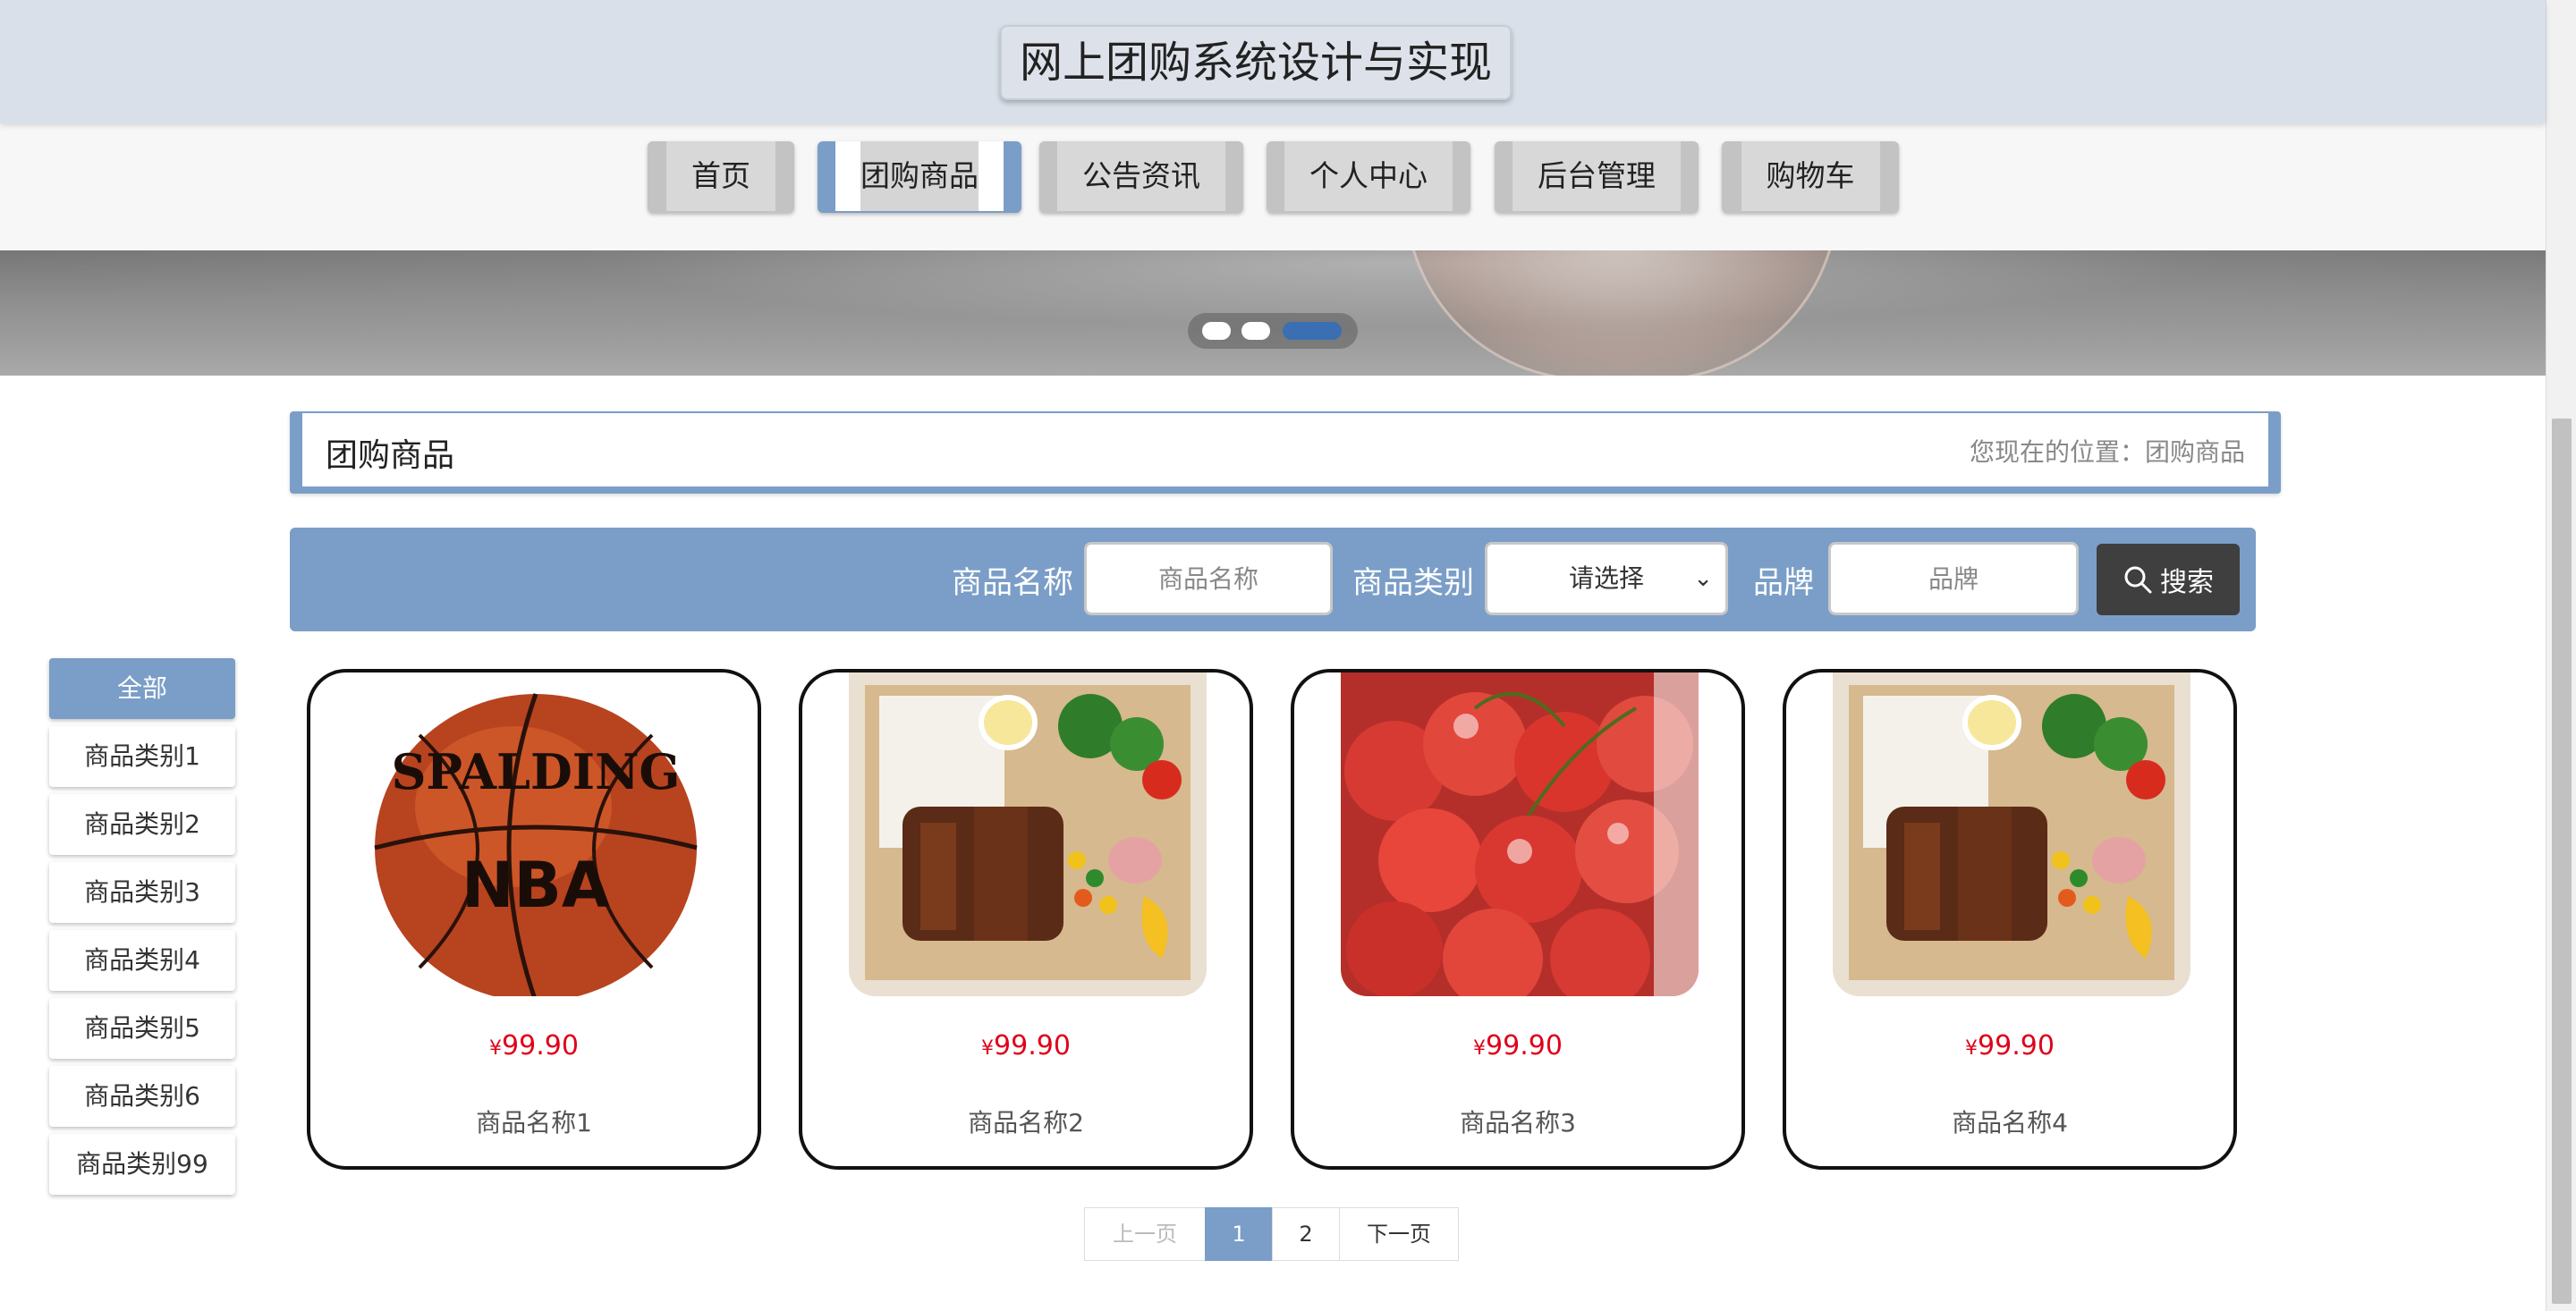  Describe the element at coordinates (1520, 834) in the screenshot. I see `cherries-image` at that location.